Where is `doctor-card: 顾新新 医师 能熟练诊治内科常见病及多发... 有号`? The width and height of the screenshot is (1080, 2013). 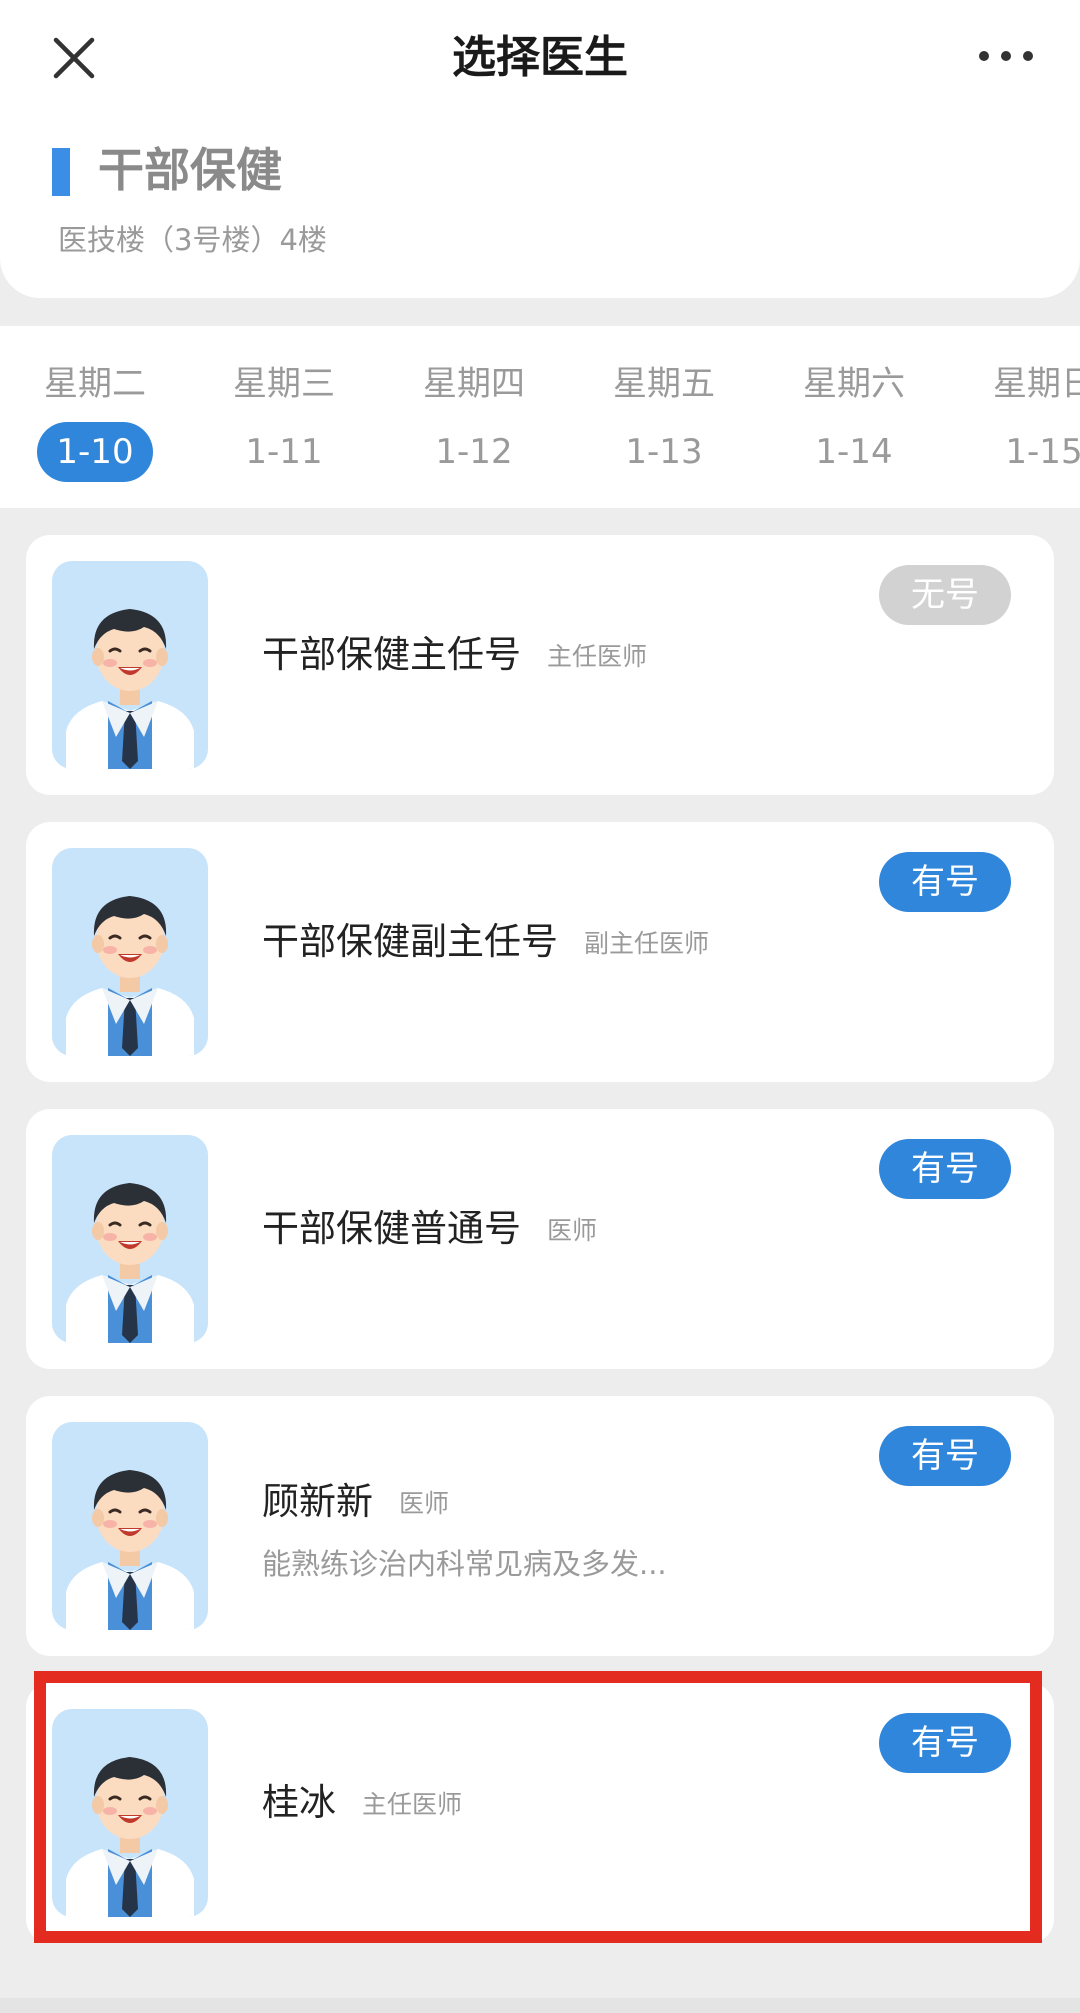
doctor-card: 顾新新 医师 能熟练诊治内科常见病及多发... 有号 is located at coordinates (540, 1526).